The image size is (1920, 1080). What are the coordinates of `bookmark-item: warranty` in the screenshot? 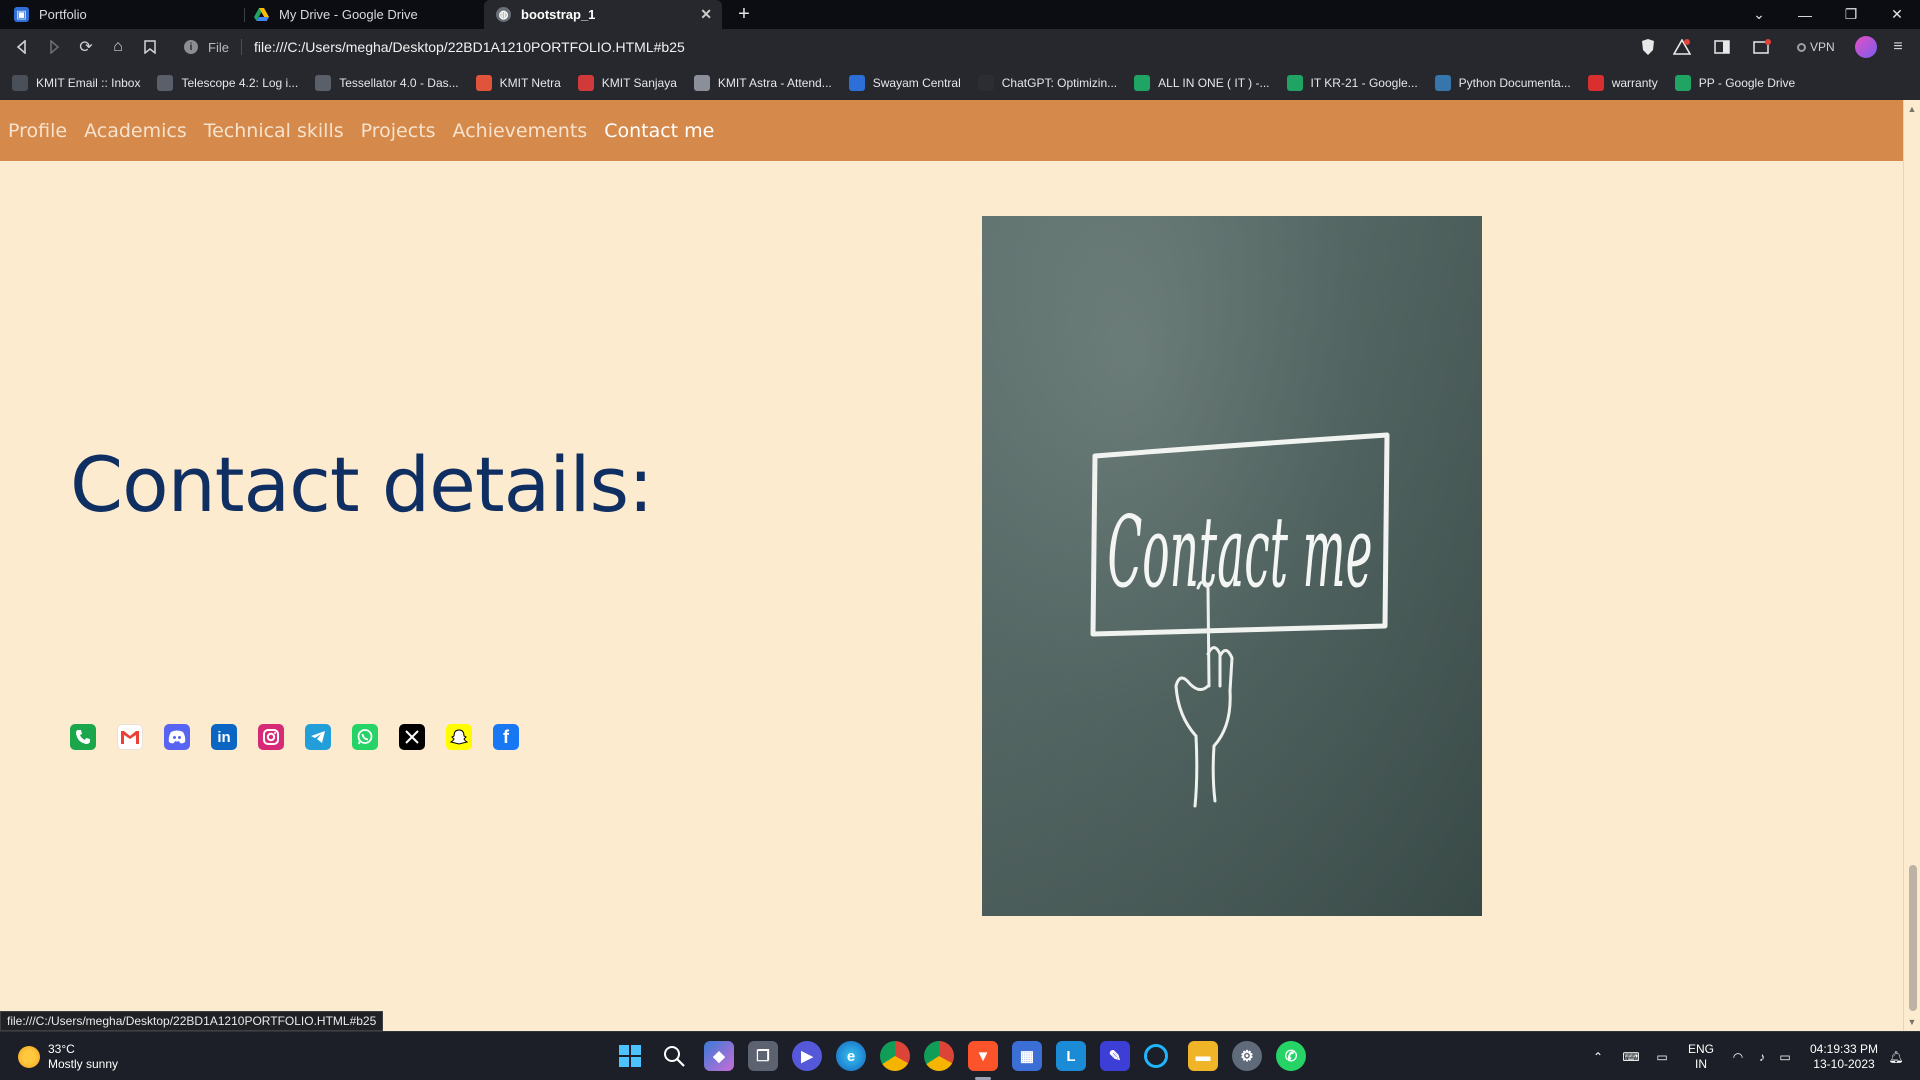 It's located at (1622, 82).